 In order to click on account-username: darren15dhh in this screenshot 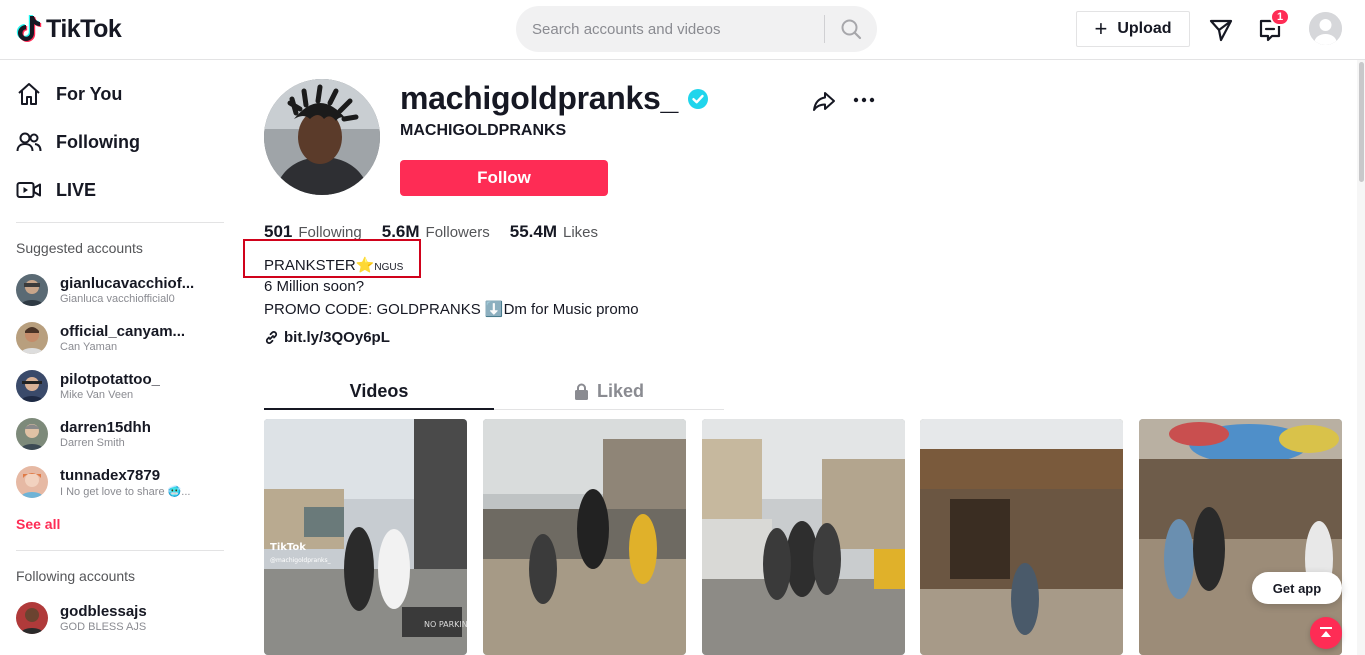, I will do `click(105, 427)`.